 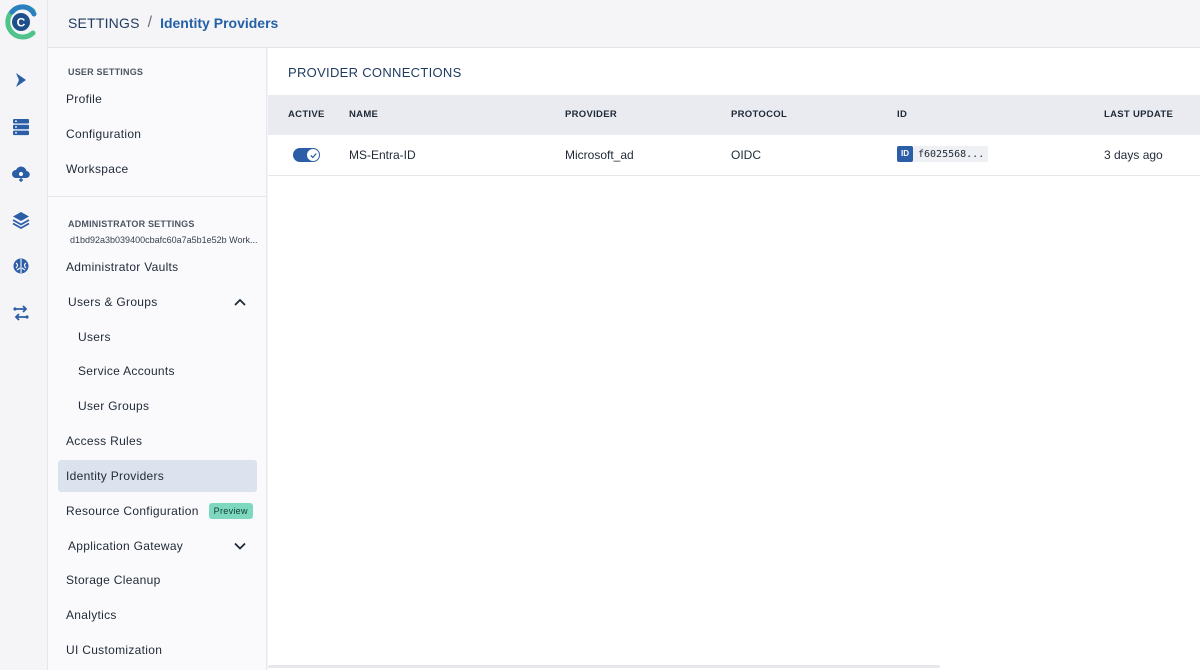 I want to click on cell-last-update: 3 days ago, so click(x=1133, y=155).